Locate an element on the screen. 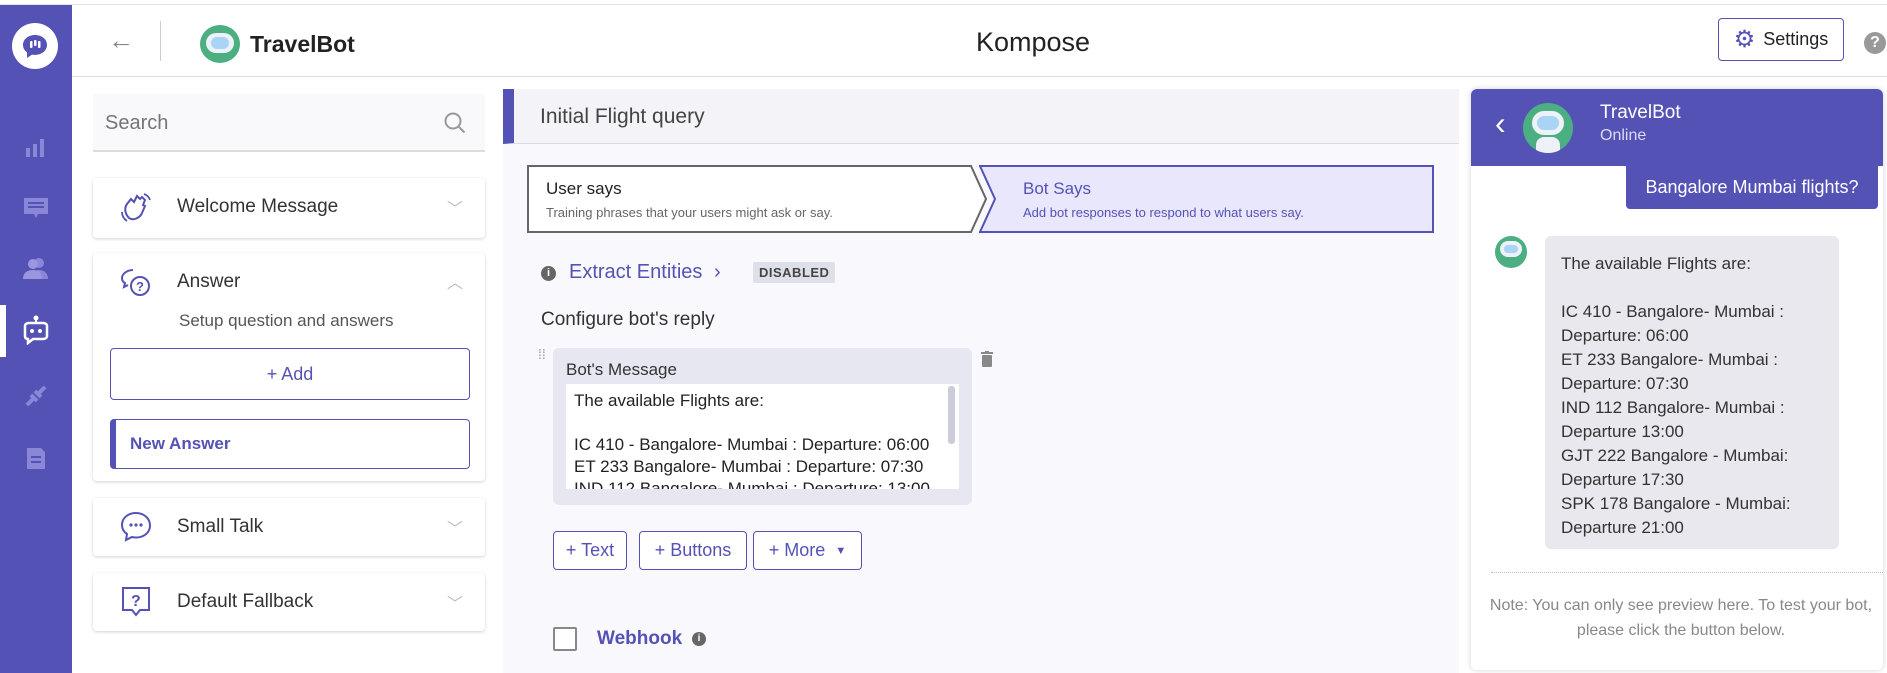 The width and height of the screenshot is (1887, 673). extract-entities-link: Extract Entities › is located at coordinates (645, 272).